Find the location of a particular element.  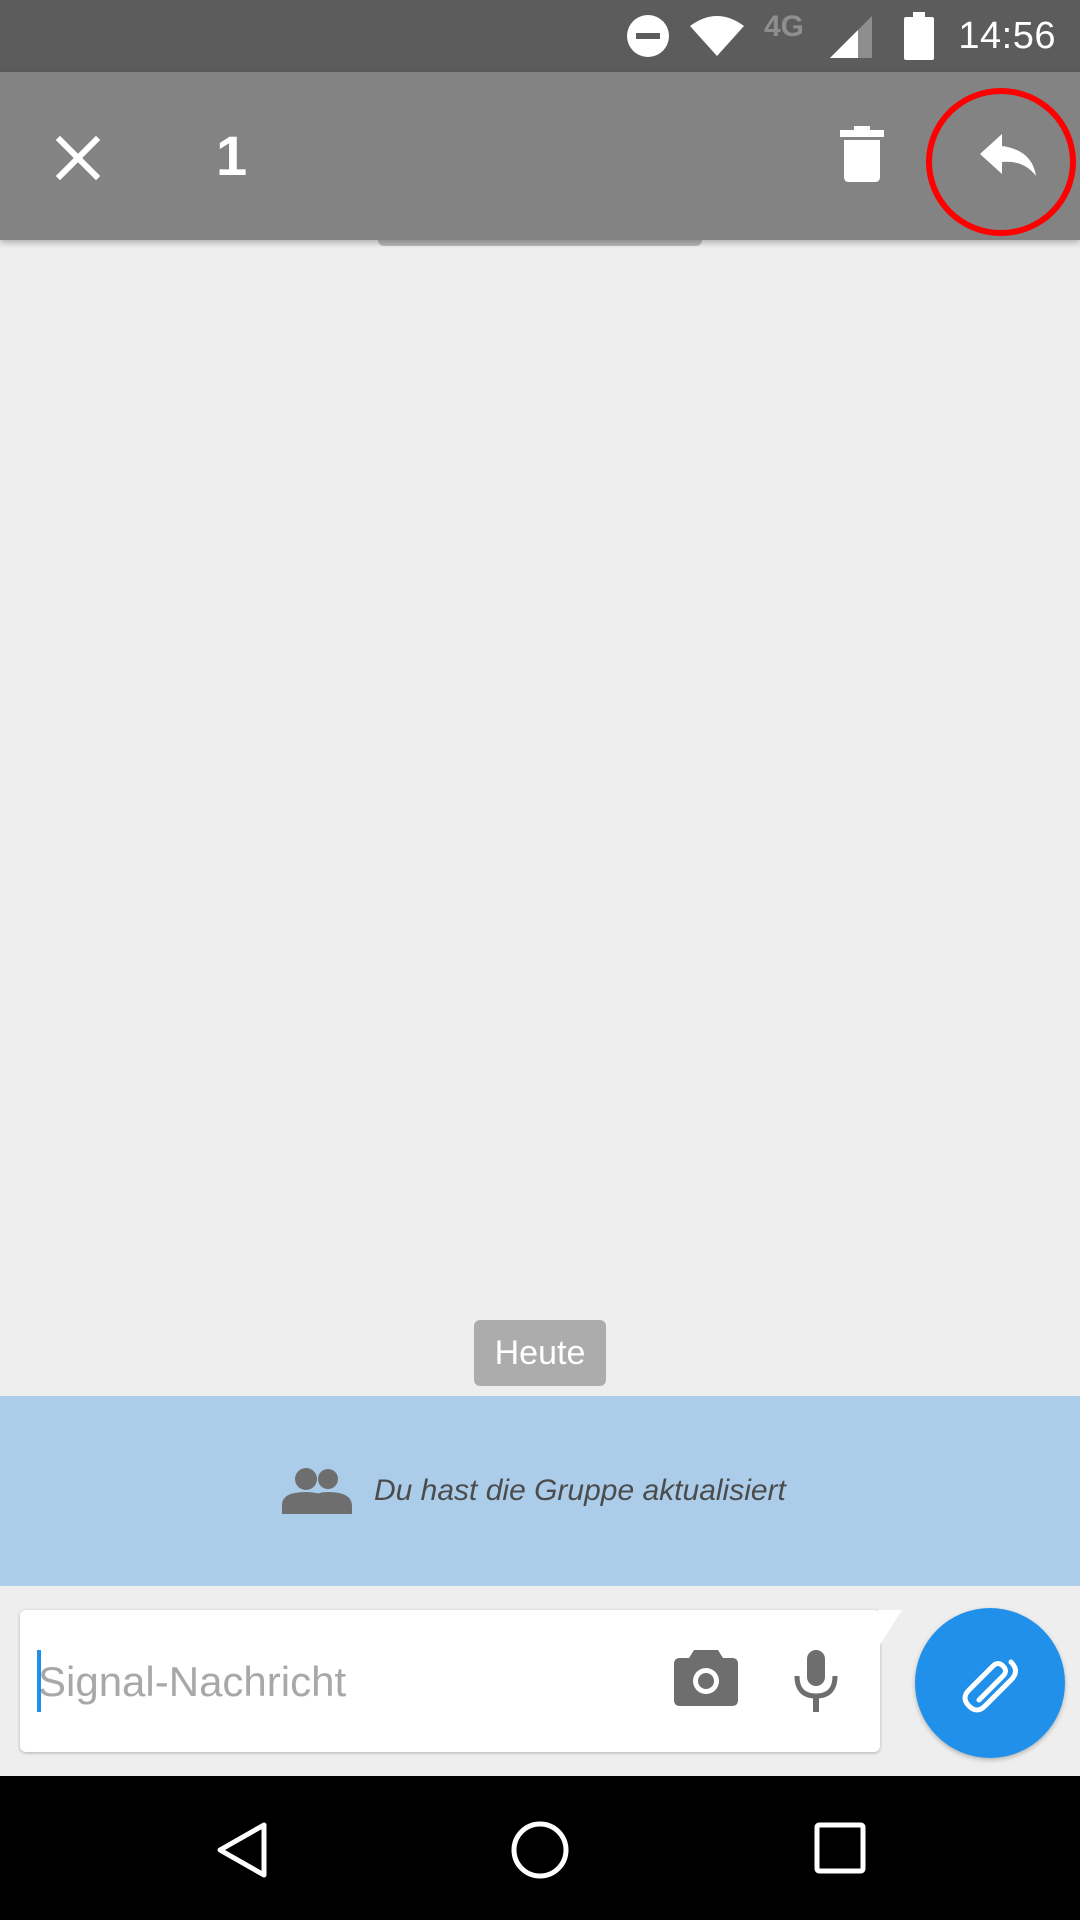

do-not-disturb-icon is located at coordinates (648, 36).